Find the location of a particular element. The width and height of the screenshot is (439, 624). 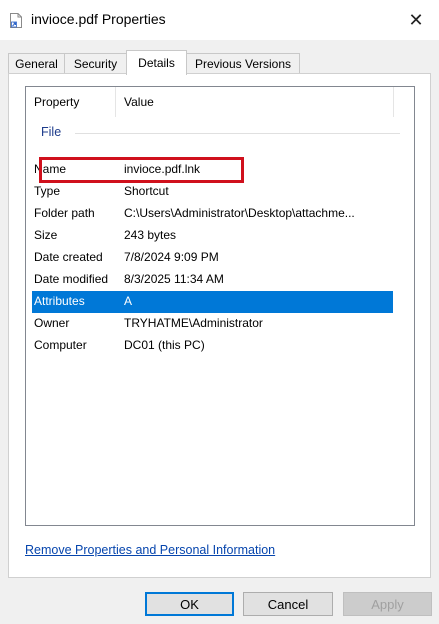

list-item: Date created 7/8/2024 9:09 PM is located at coordinates (212, 258).